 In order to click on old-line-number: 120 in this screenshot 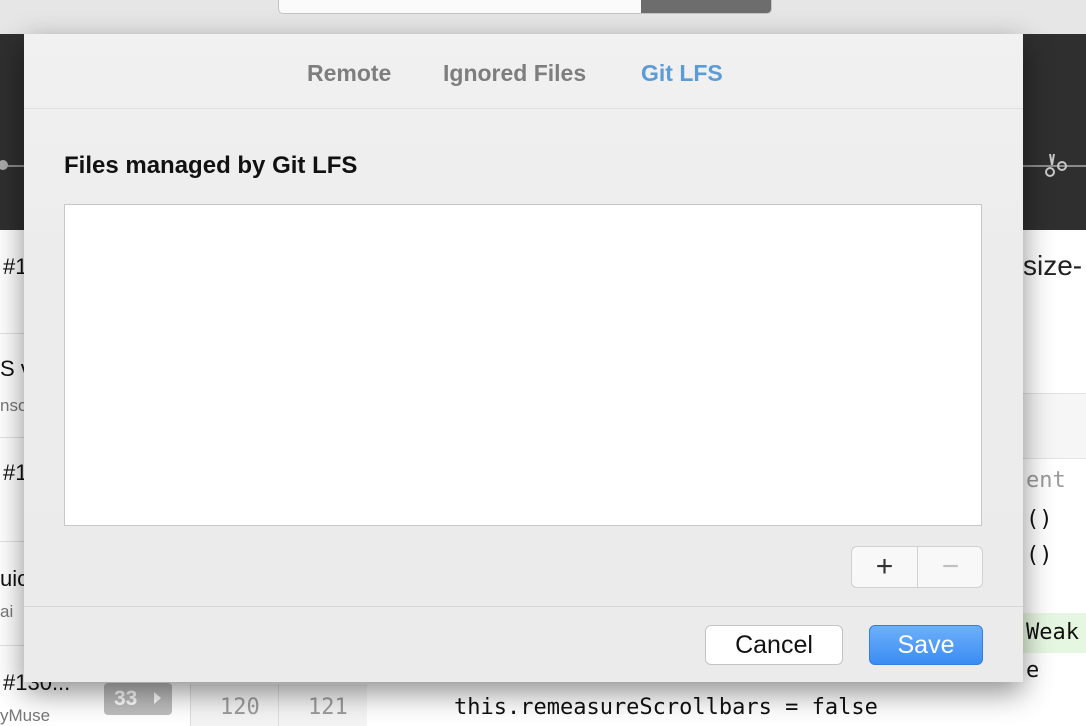, I will do `click(240, 707)`.